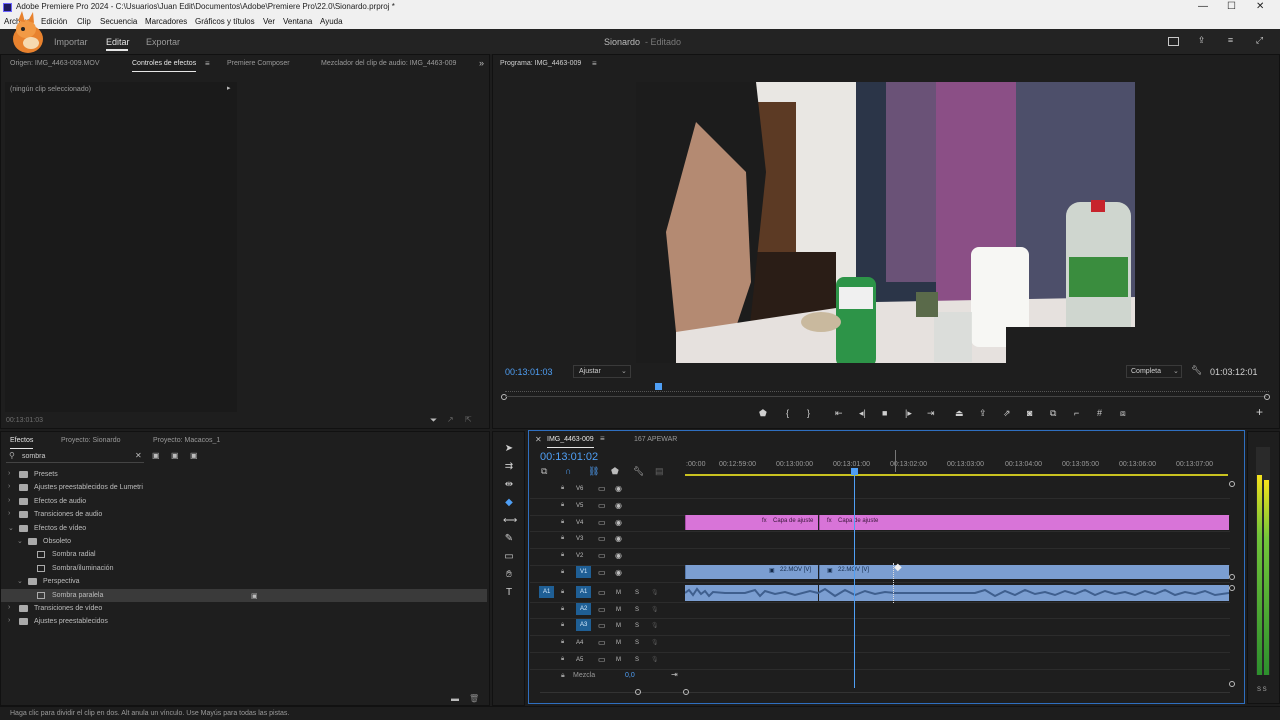 The width and height of the screenshot is (1280, 720). What do you see at coordinates (186, 440) in the screenshot?
I see `tab-project-macacos: Proyecto: Macacos_1` at bounding box center [186, 440].